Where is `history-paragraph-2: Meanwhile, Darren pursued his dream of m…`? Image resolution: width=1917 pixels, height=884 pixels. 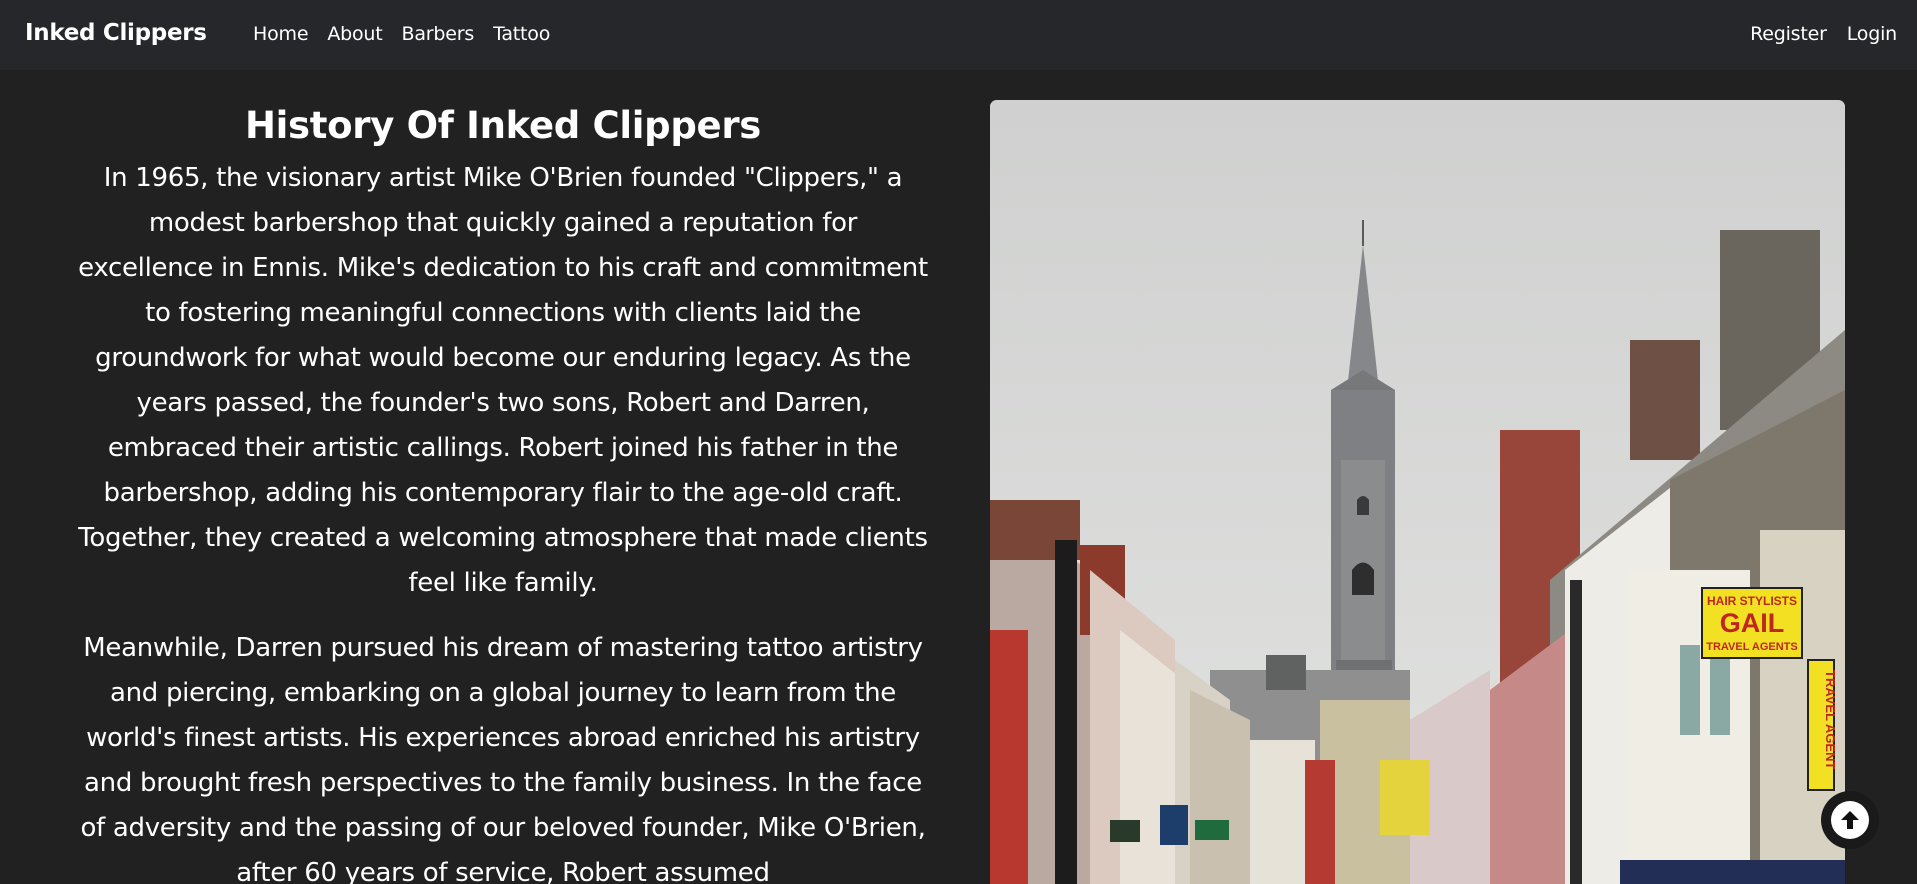 history-paragraph-2: Meanwhile, Darren pursued his dream of m… is located at coordinates (503, 758).